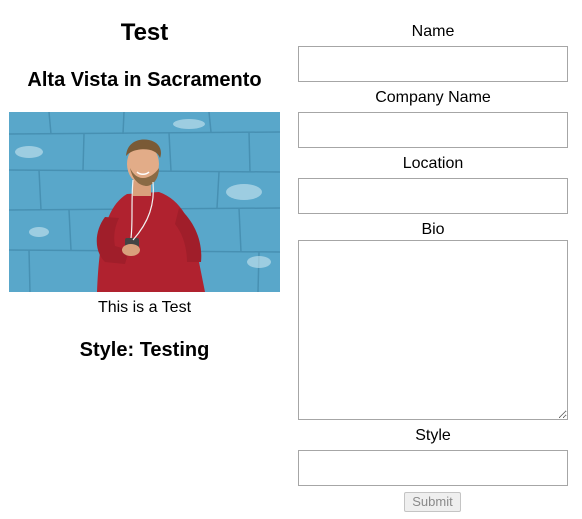  Describe the element at coordinates (144, 32) in the screenshot. I see `preview-name: Test` at that location.